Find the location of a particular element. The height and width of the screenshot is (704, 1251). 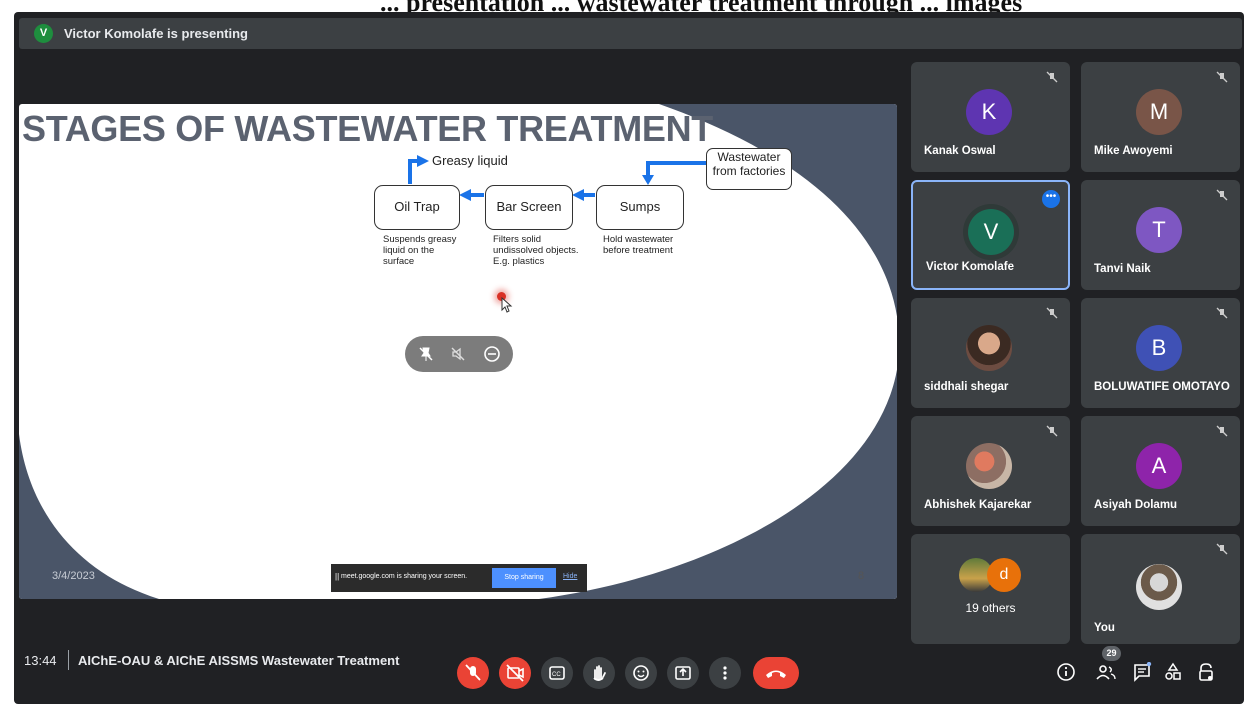

present-icon is located at coordinates (683, 673).